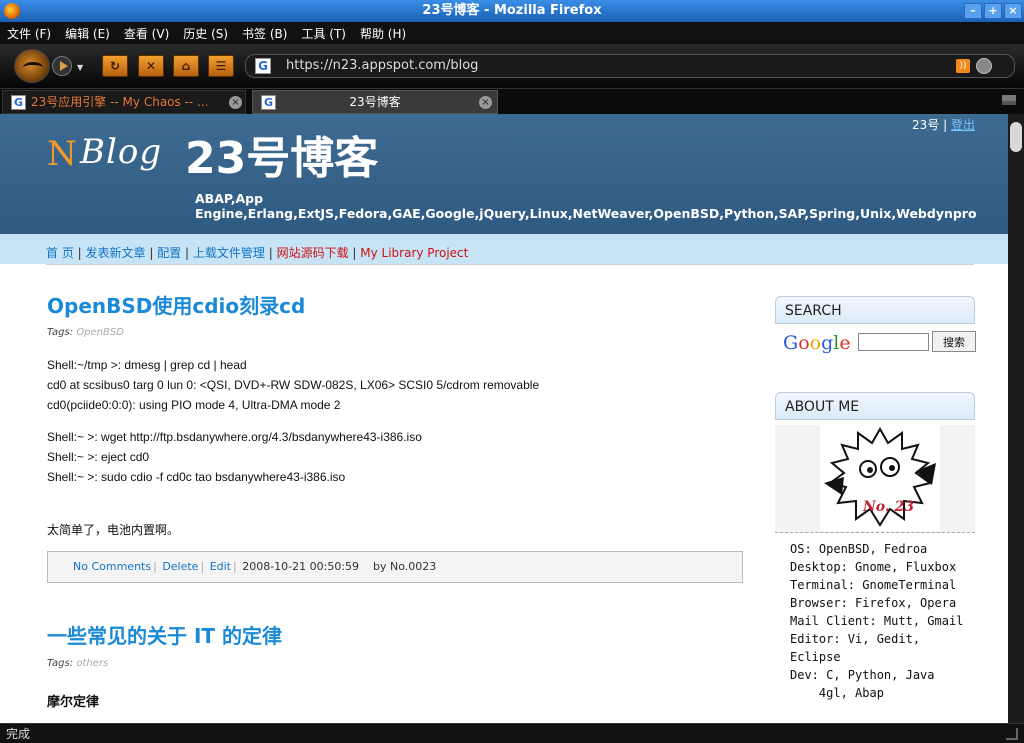 This screenshot has height=743, width=1024. Describe the element at coordinates (817, 343) in the screenshot. I see `google-logo: Google` at that location.